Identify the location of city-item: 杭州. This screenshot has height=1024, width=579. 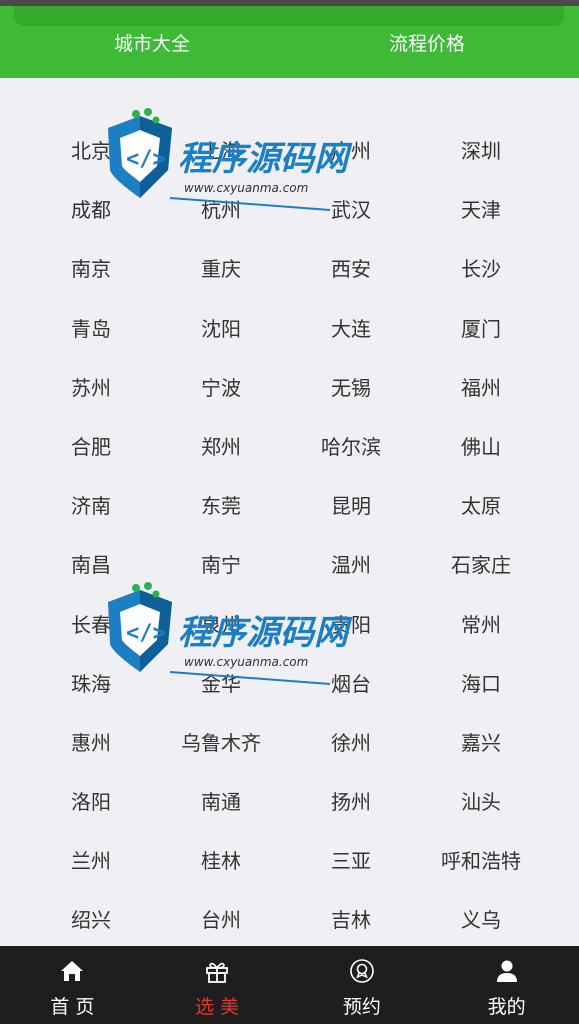
(221, 210).